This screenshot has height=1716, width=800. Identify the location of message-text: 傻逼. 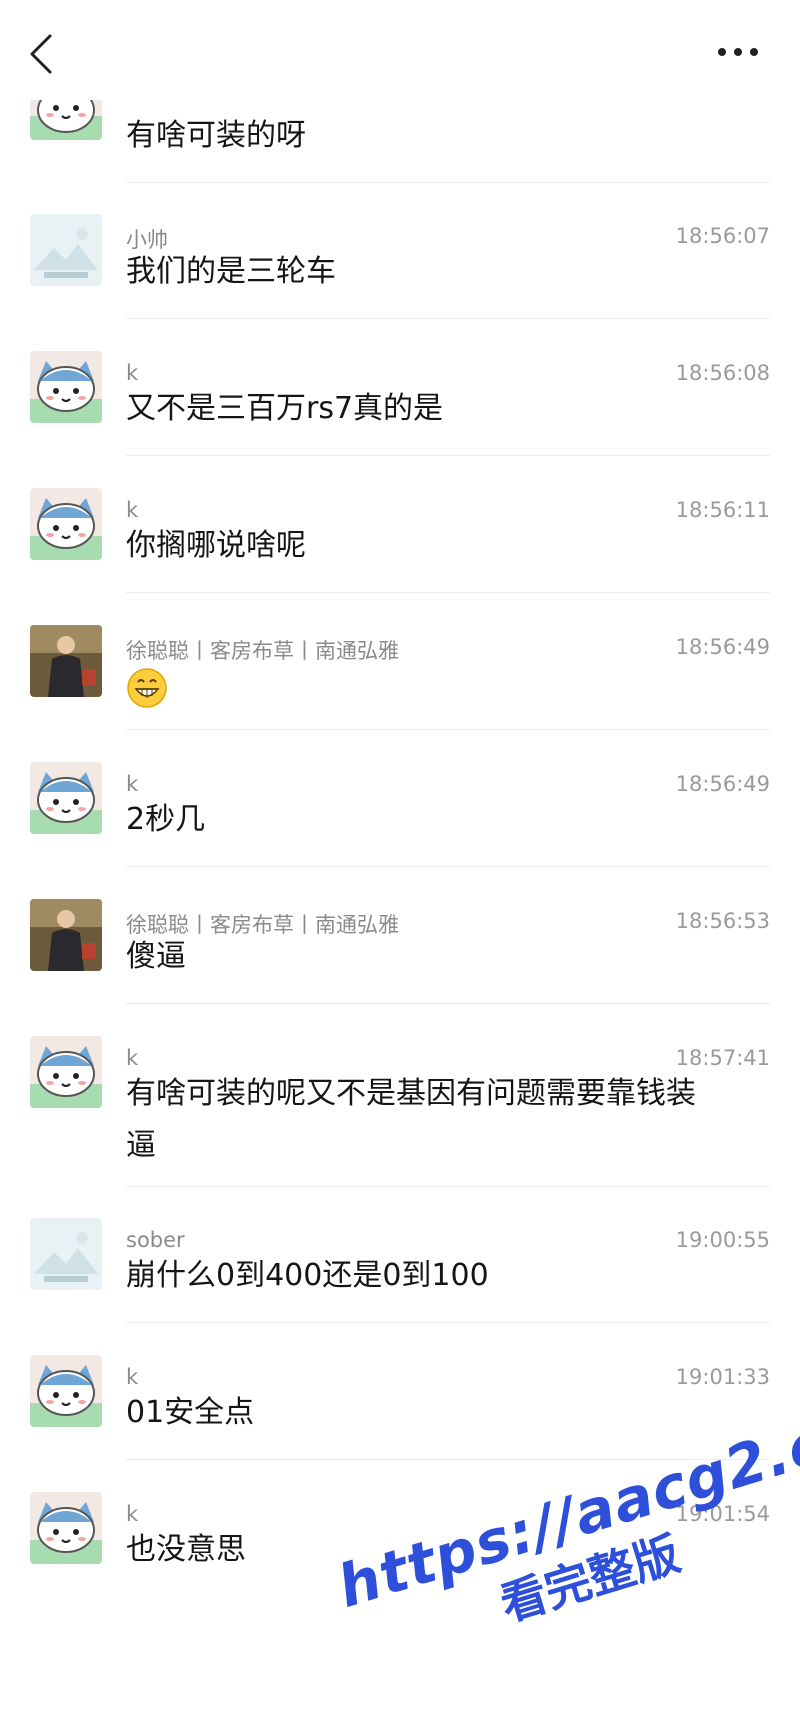
(156, 956).